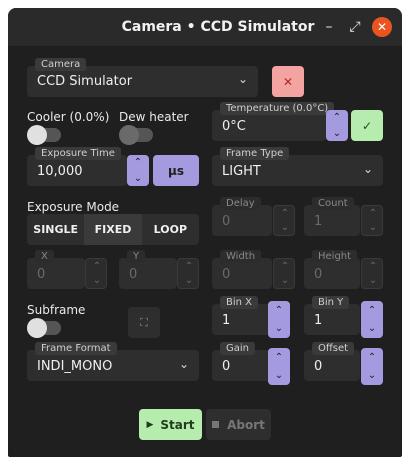  Describe the element at coordinates (288, 81) in the screenshot. I see `remove-camera-button: ✕` at that location.